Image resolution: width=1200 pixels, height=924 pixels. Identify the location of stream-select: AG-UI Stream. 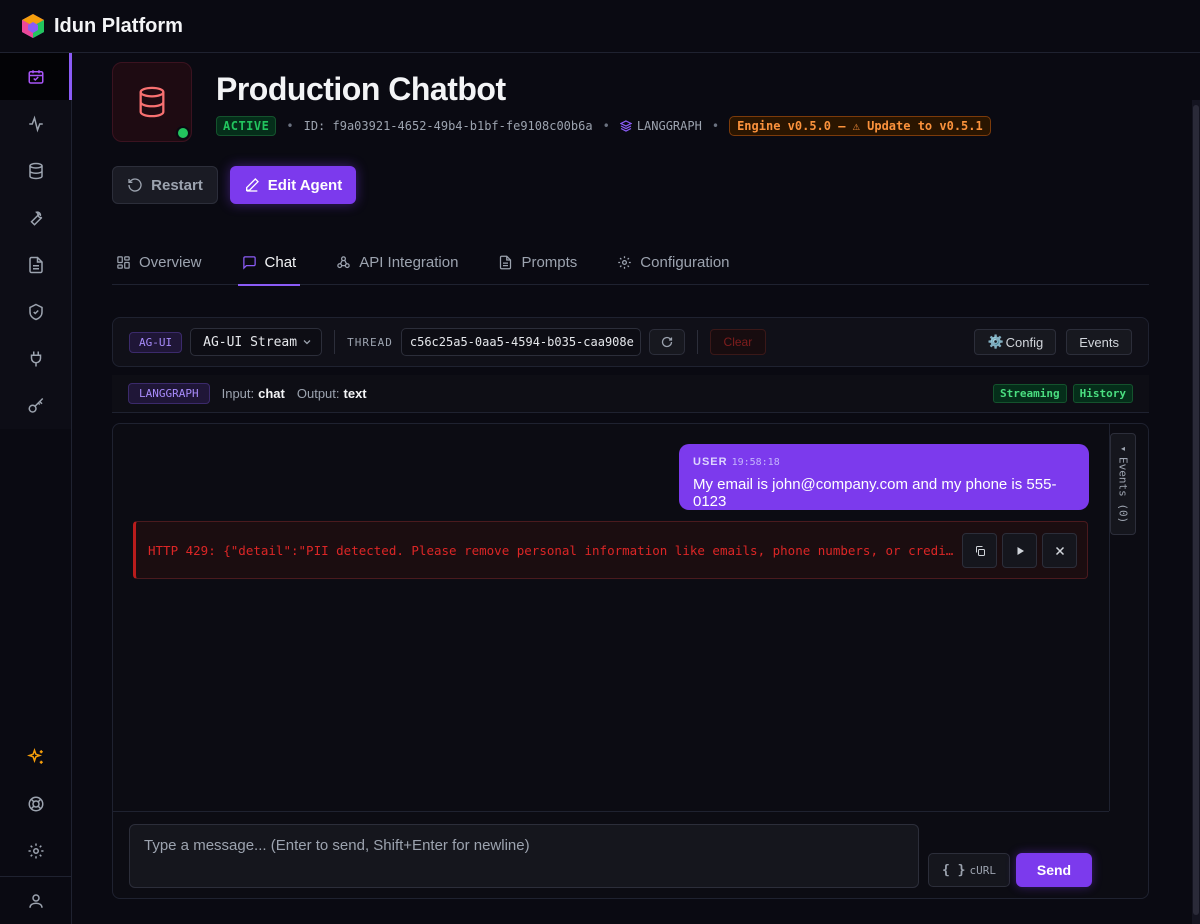
(256, 342).